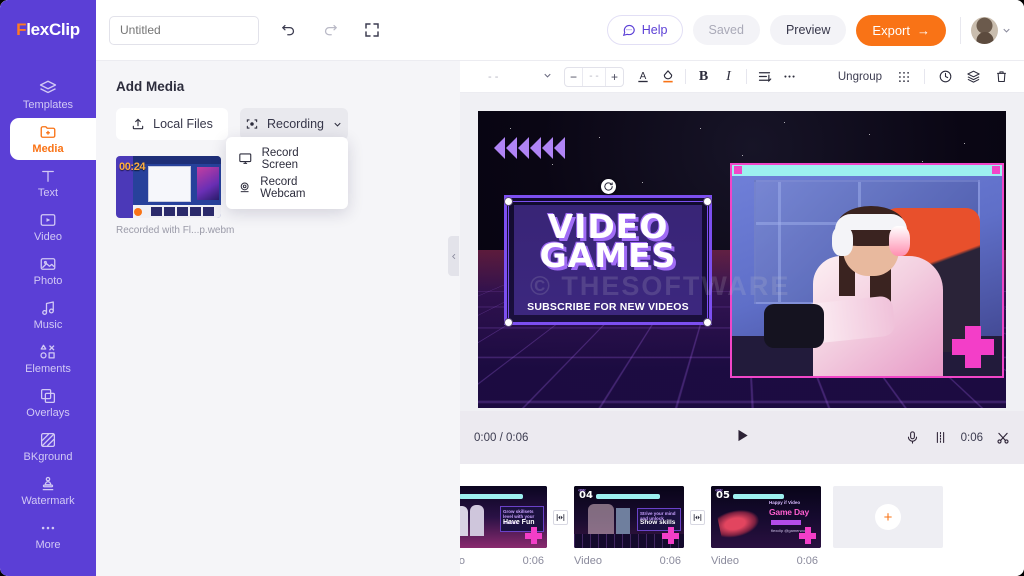 This screenshot has height=576, width=1024. Describe the element at coordinates (48, 403) in the screenshot. I see `sidebar-item-overlays: Overlays` at that location.